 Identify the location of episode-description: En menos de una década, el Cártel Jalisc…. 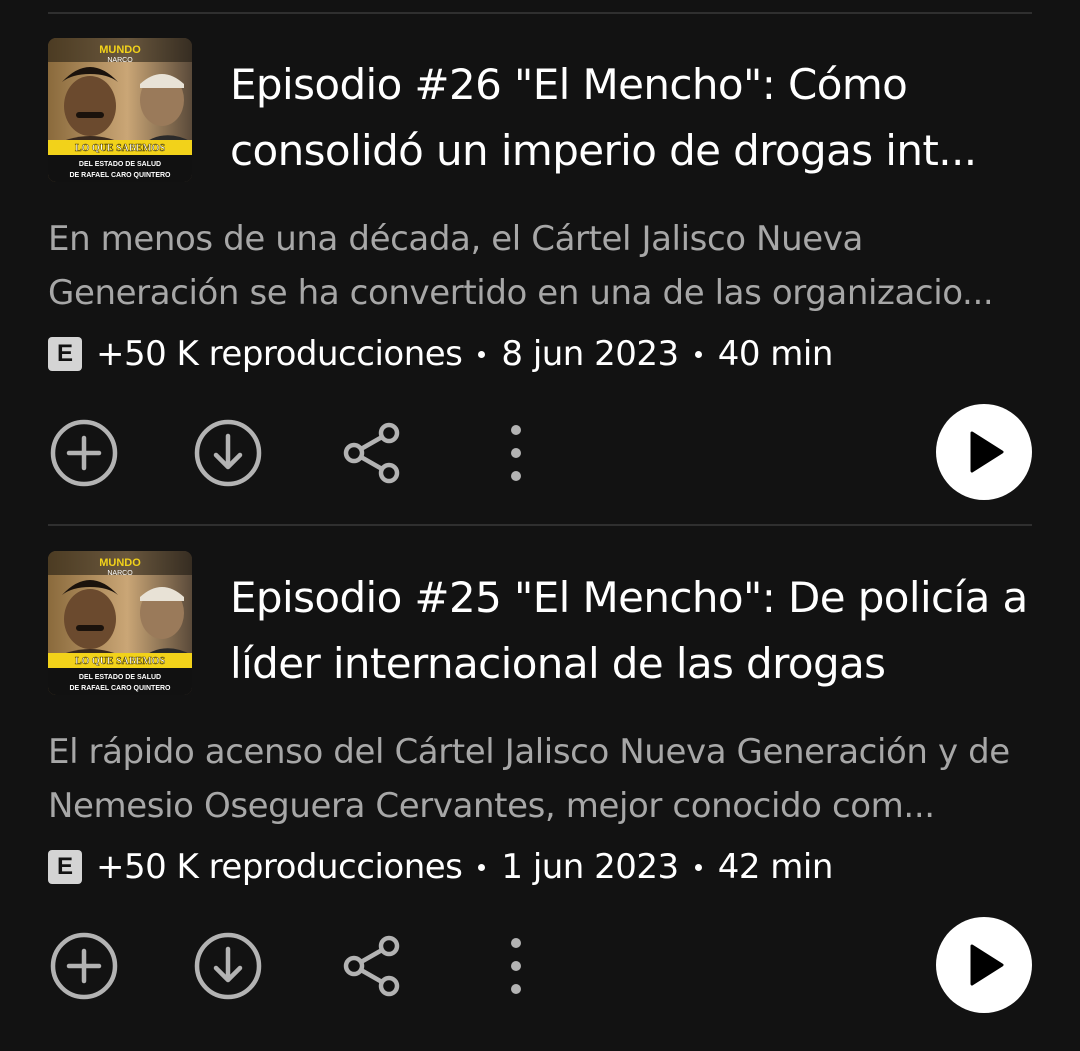
(521, 266).